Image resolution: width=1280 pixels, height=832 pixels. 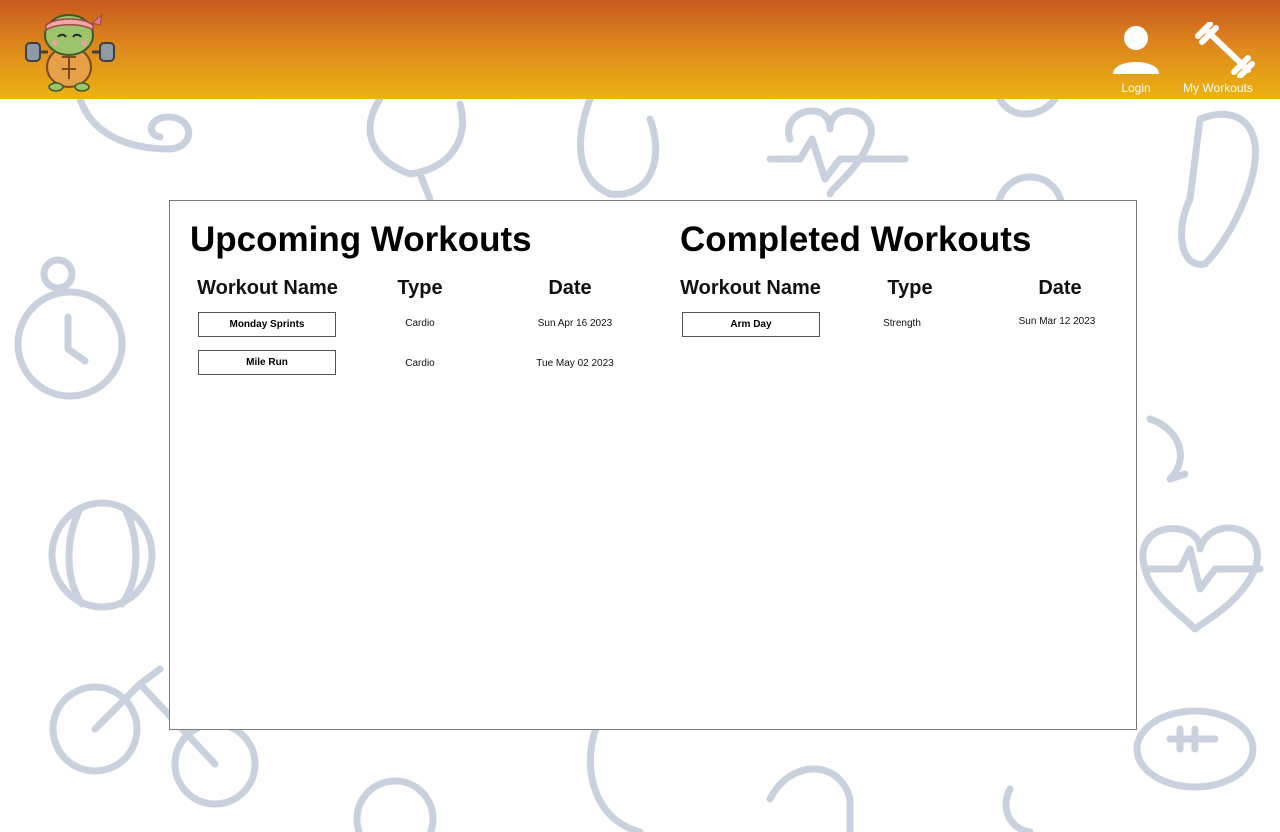 What do you see at coordinates (640, 49) in the screenshot?
I see `app-header: Login My Workouts` at bounding box center [640, 49].